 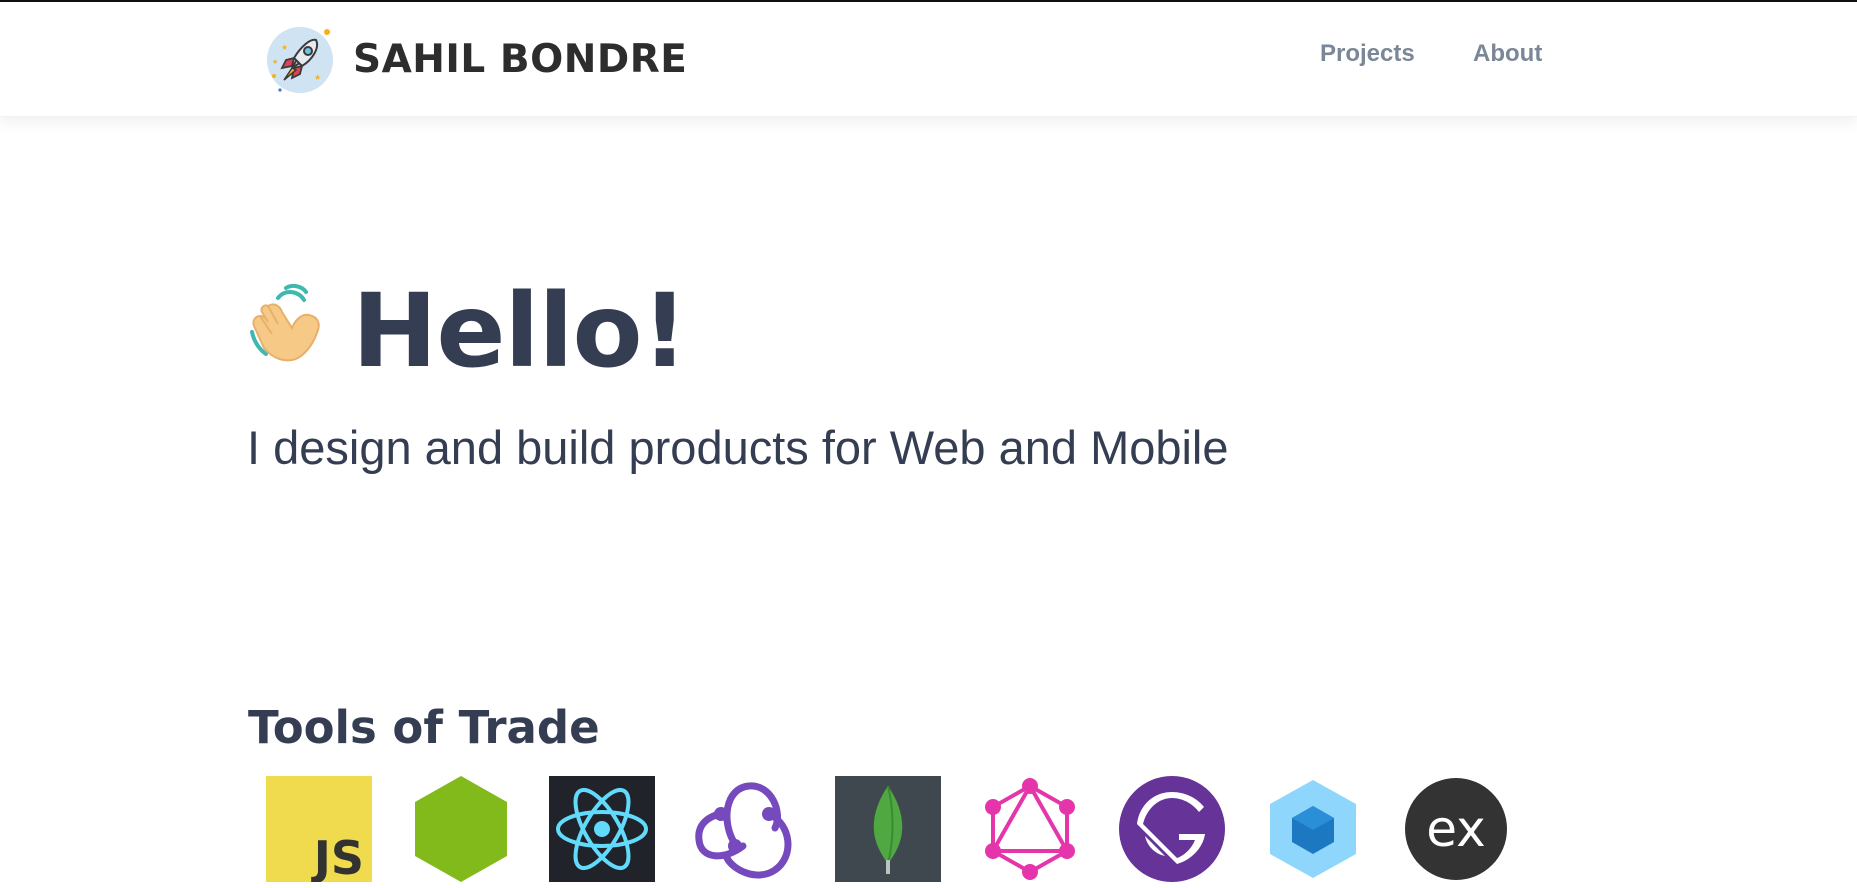 I want to click on gatsby-icon, so click(x=1172, y=829).